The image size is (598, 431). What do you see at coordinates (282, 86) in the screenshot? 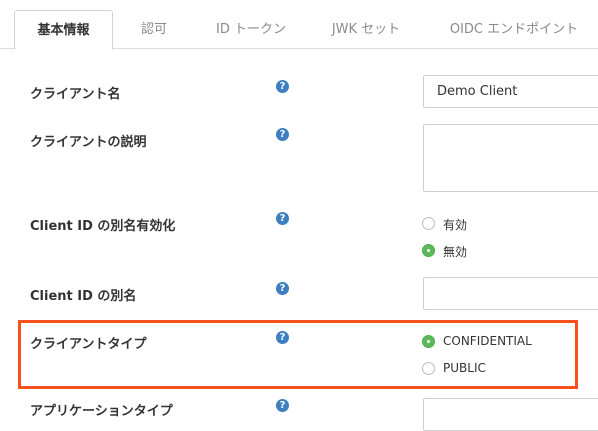
I see `client-name-help-icon: ?` at bounding box center [282, 86].